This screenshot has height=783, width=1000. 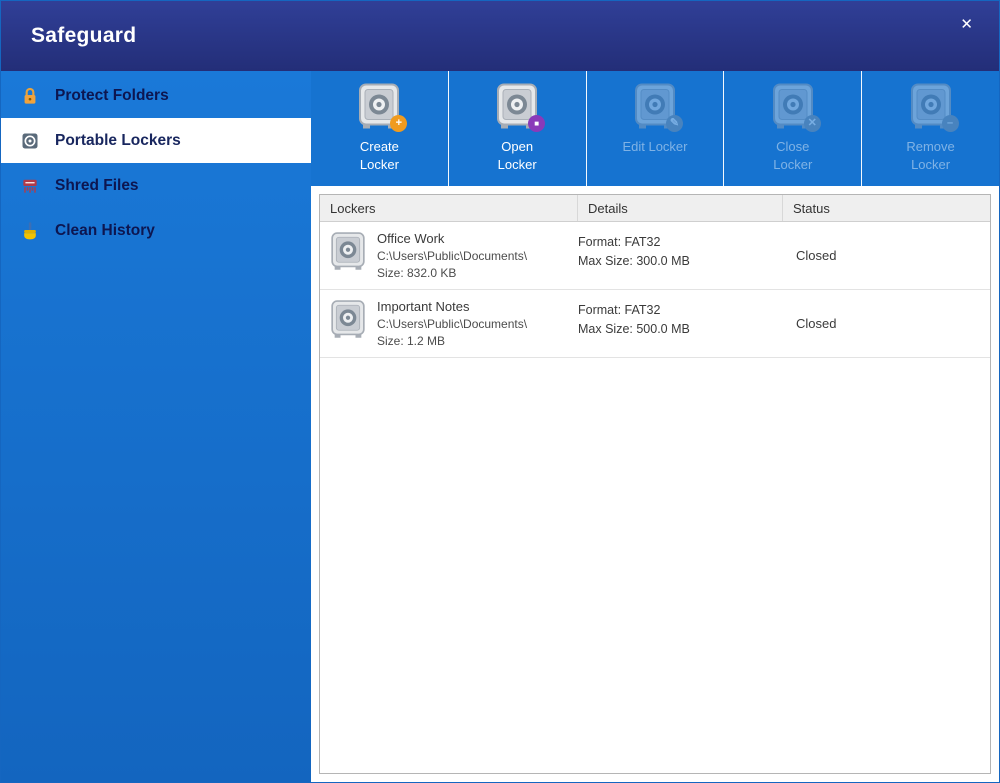 I want to click on locker-name: Office Work, so click(x=411, y=238).